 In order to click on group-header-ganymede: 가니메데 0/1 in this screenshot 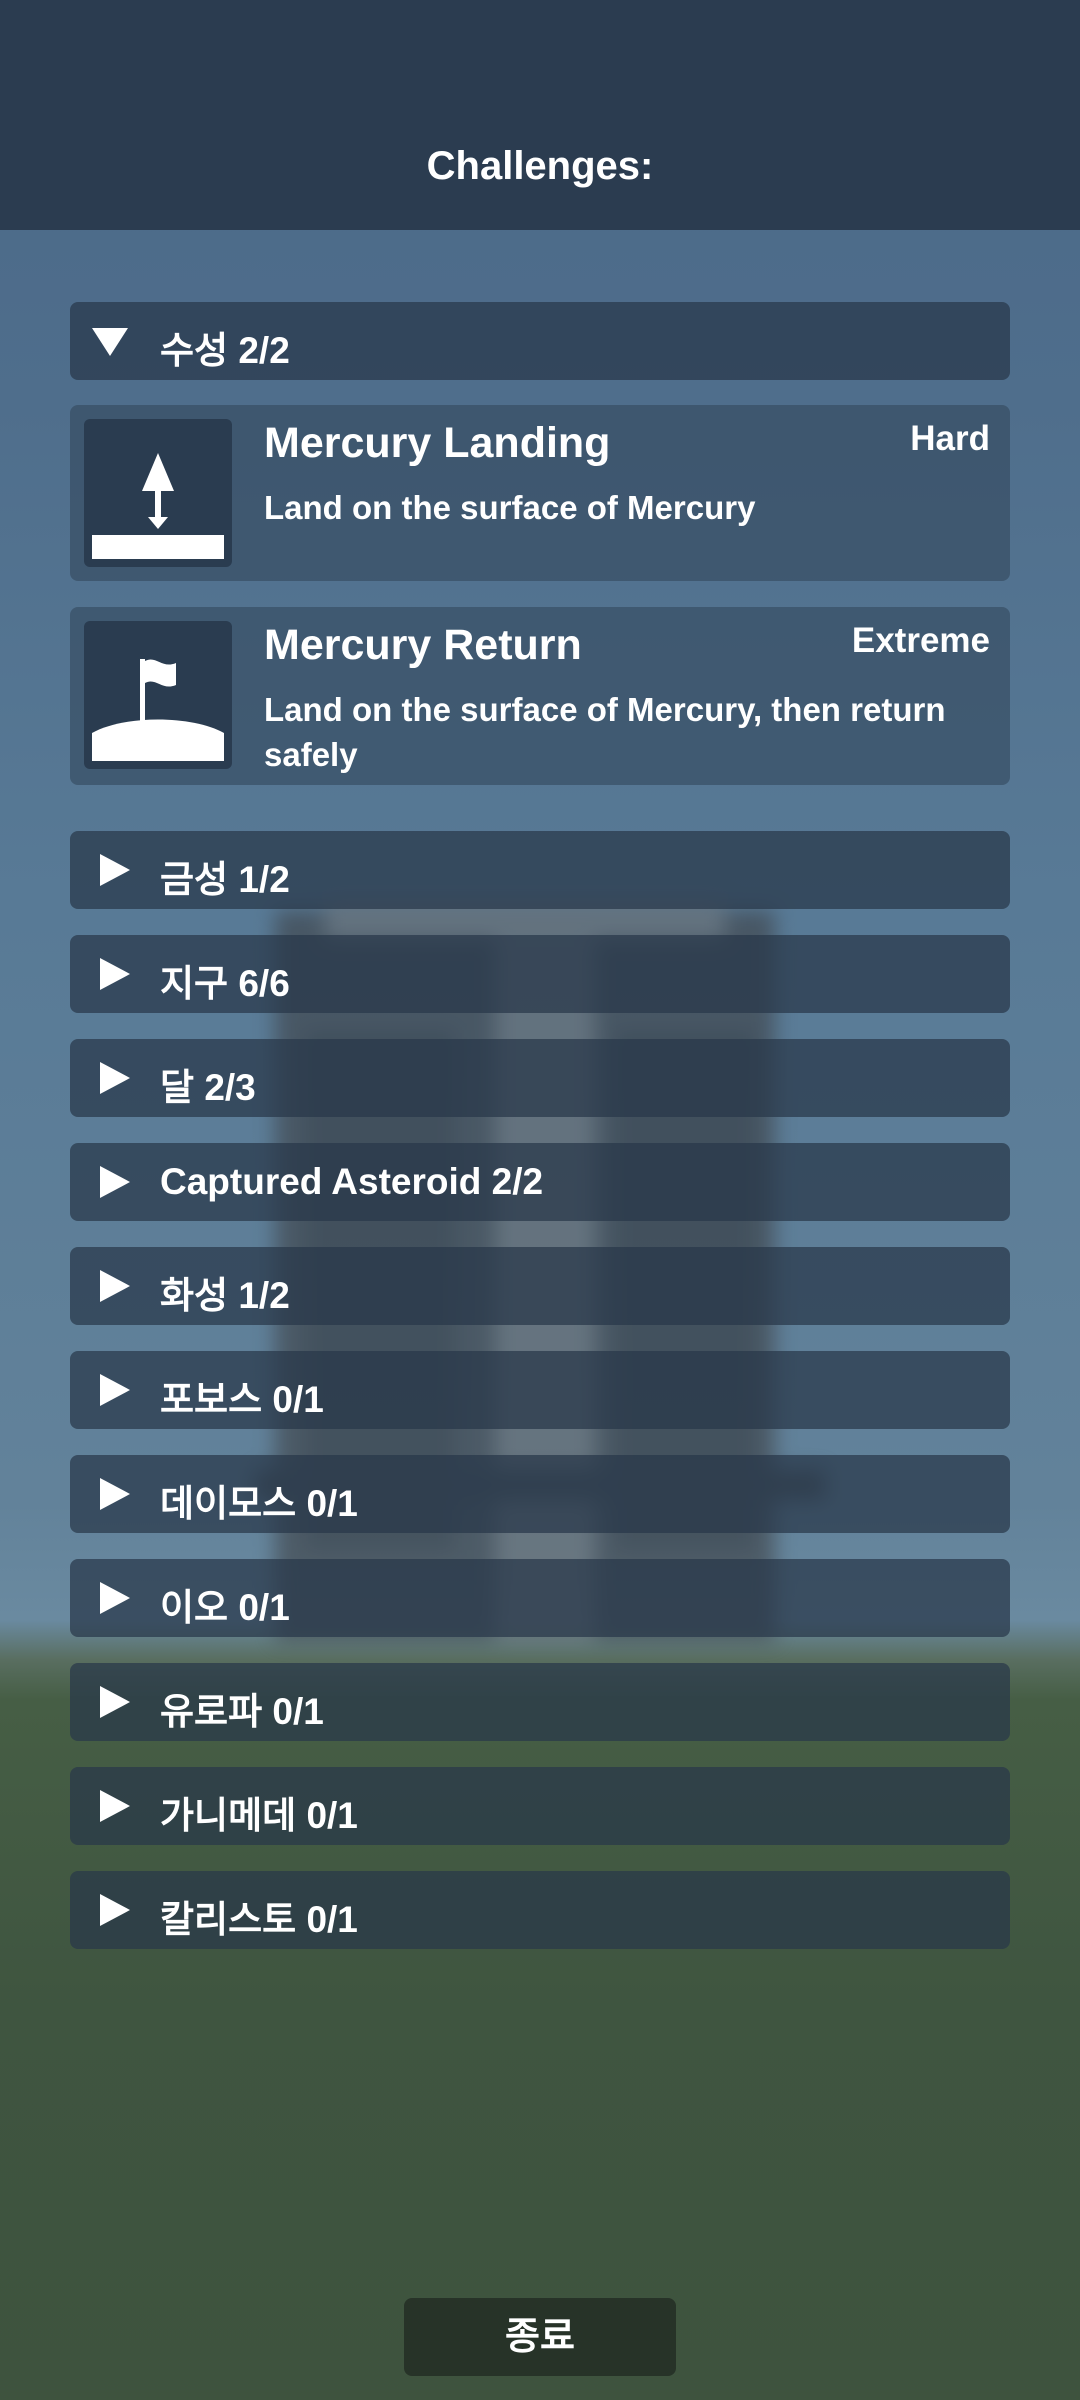, I will do `click(540, 1806)`.